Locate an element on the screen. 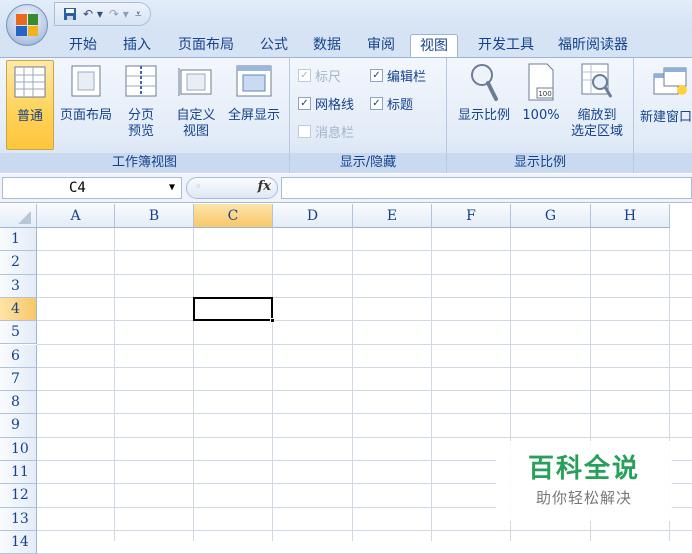 The width and height of the screenshot is (692, 554). zoom-button: 显示比例 is located at coordinates (484, 105).